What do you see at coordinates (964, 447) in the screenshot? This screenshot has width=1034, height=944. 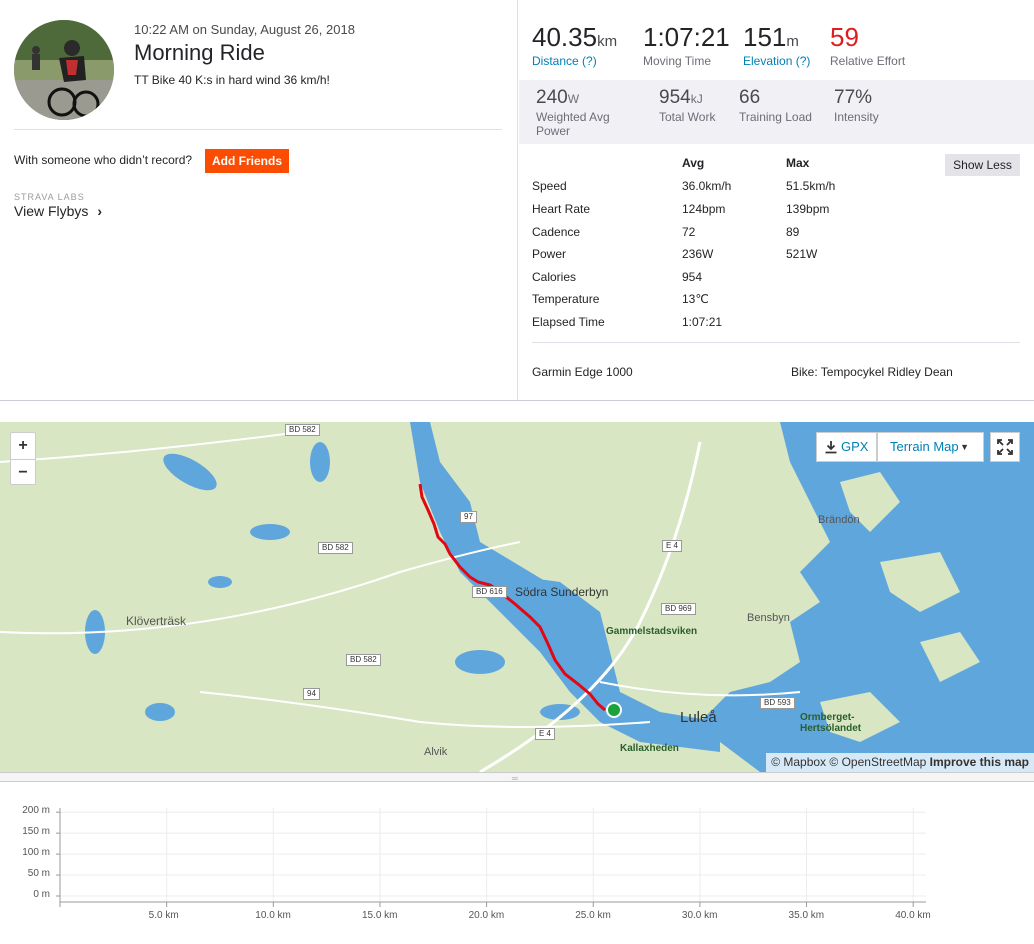 I see `caret-down-icon: ▼` at bounding box center [964, 447].